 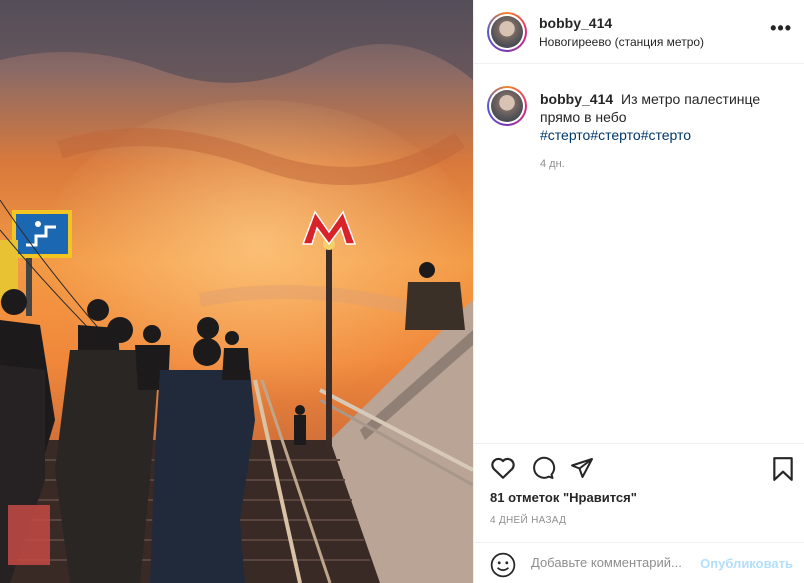 I want to click on bookmark-icon, so click(x=783, y=470).